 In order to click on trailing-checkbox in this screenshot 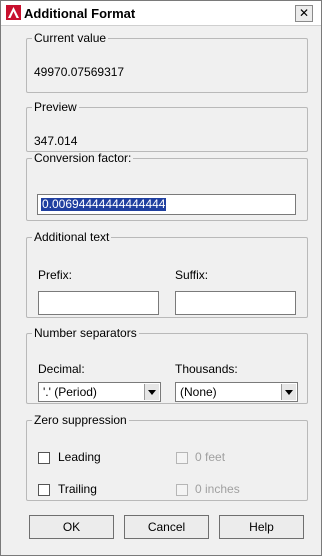, I will do `click(44, 490)`.